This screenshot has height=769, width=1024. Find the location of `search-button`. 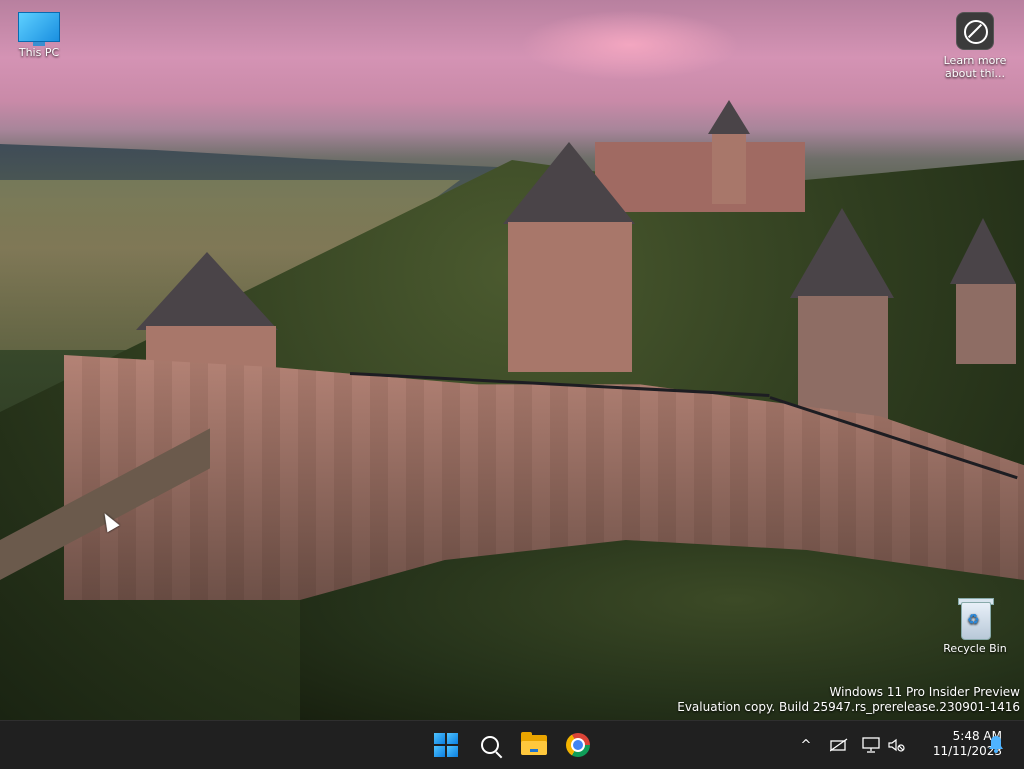

search-button is located at coordinates (490, 745).